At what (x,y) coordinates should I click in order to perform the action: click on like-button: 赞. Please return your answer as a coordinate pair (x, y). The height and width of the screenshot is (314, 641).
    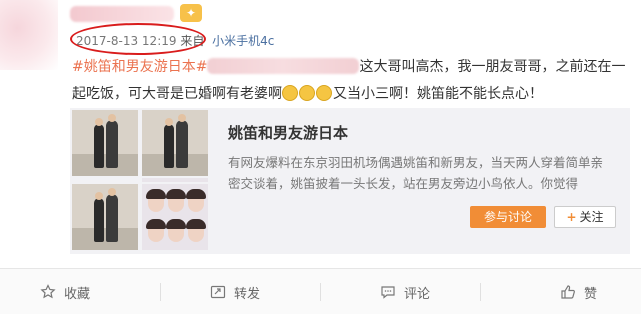
    Looking at the image, I should click on (578, 291).